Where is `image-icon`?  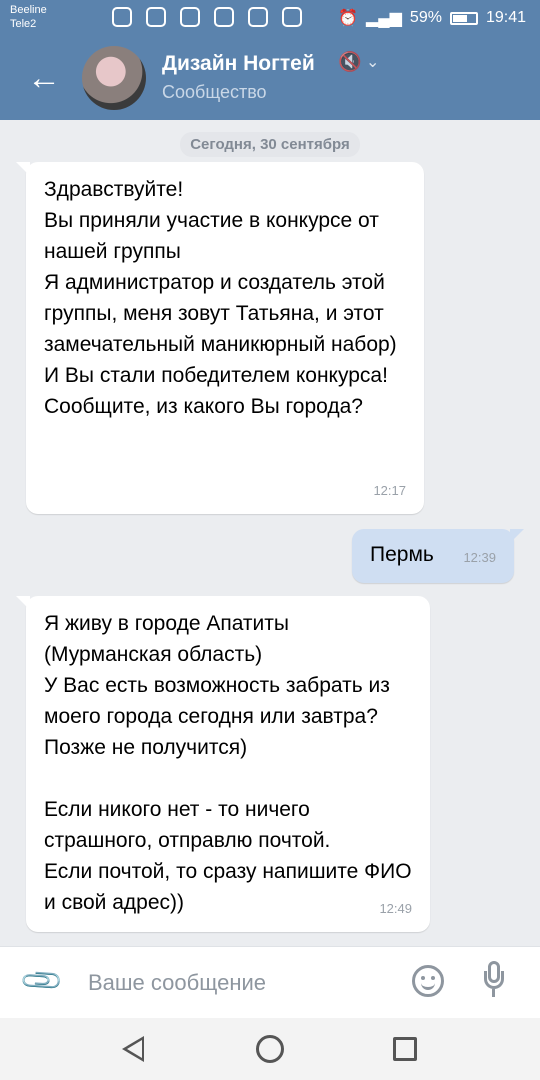 image-icon is located at coordinates (292, 17).